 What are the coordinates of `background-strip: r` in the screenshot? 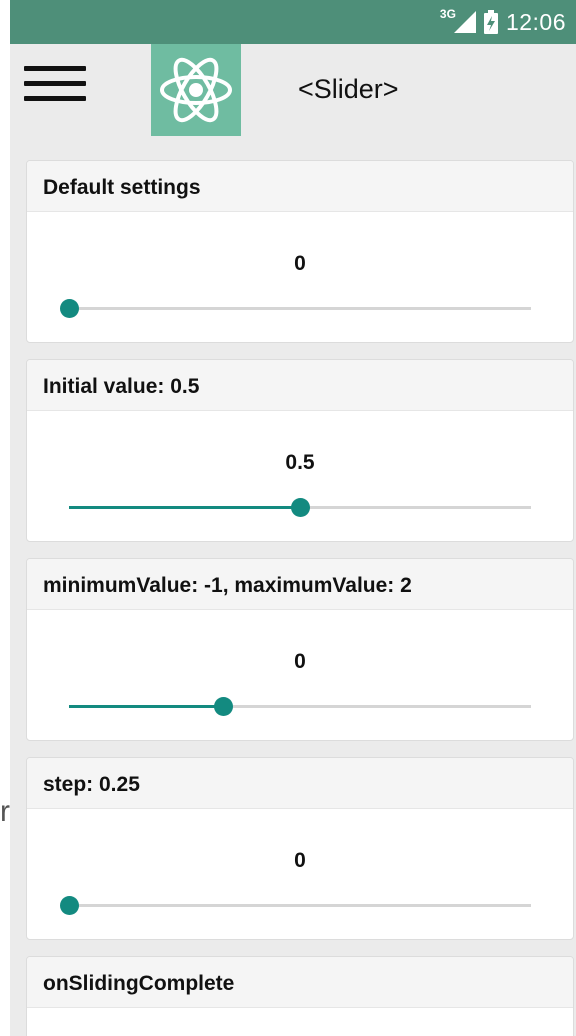 It's located at (5, 518).